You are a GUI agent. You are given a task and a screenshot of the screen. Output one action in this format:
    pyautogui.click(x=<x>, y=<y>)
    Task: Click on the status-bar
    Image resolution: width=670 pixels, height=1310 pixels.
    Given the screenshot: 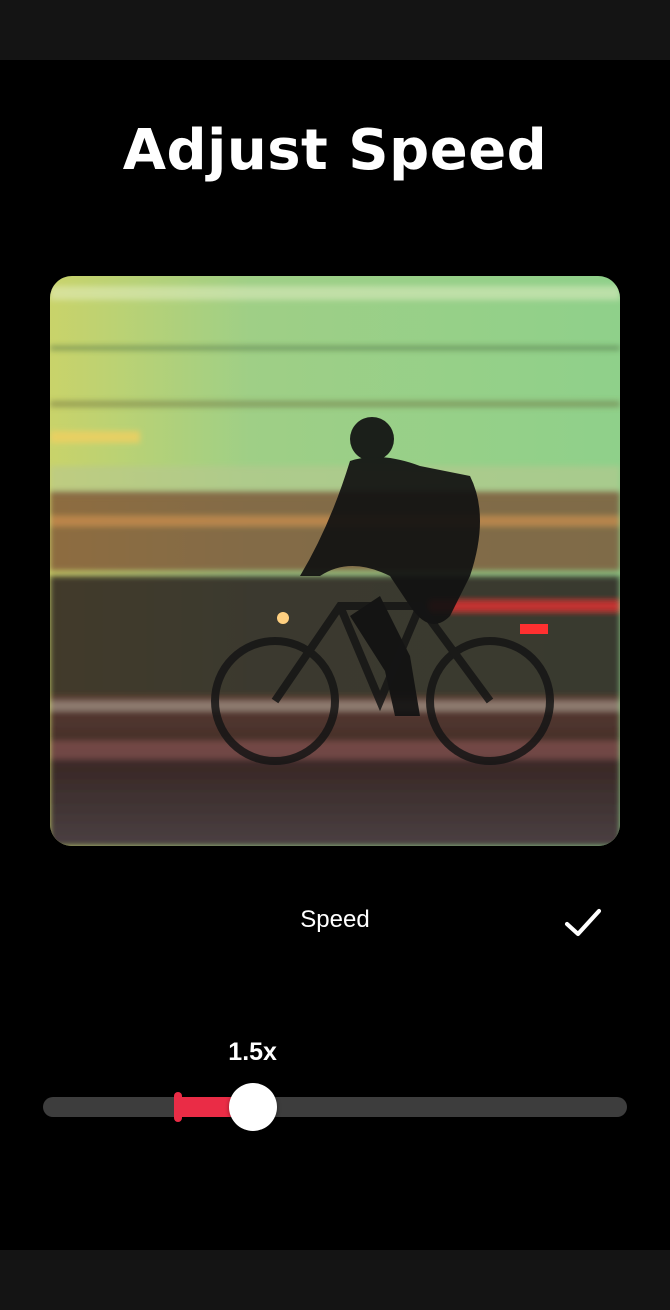 What is the action you would take?
    pyautogui.click(x=335, y=30)
    